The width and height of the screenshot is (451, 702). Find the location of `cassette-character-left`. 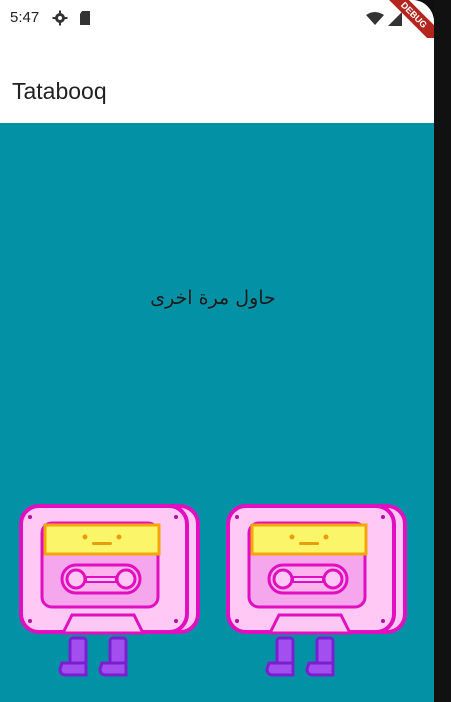

cassette-character-left is located at coordinates (109, 592).